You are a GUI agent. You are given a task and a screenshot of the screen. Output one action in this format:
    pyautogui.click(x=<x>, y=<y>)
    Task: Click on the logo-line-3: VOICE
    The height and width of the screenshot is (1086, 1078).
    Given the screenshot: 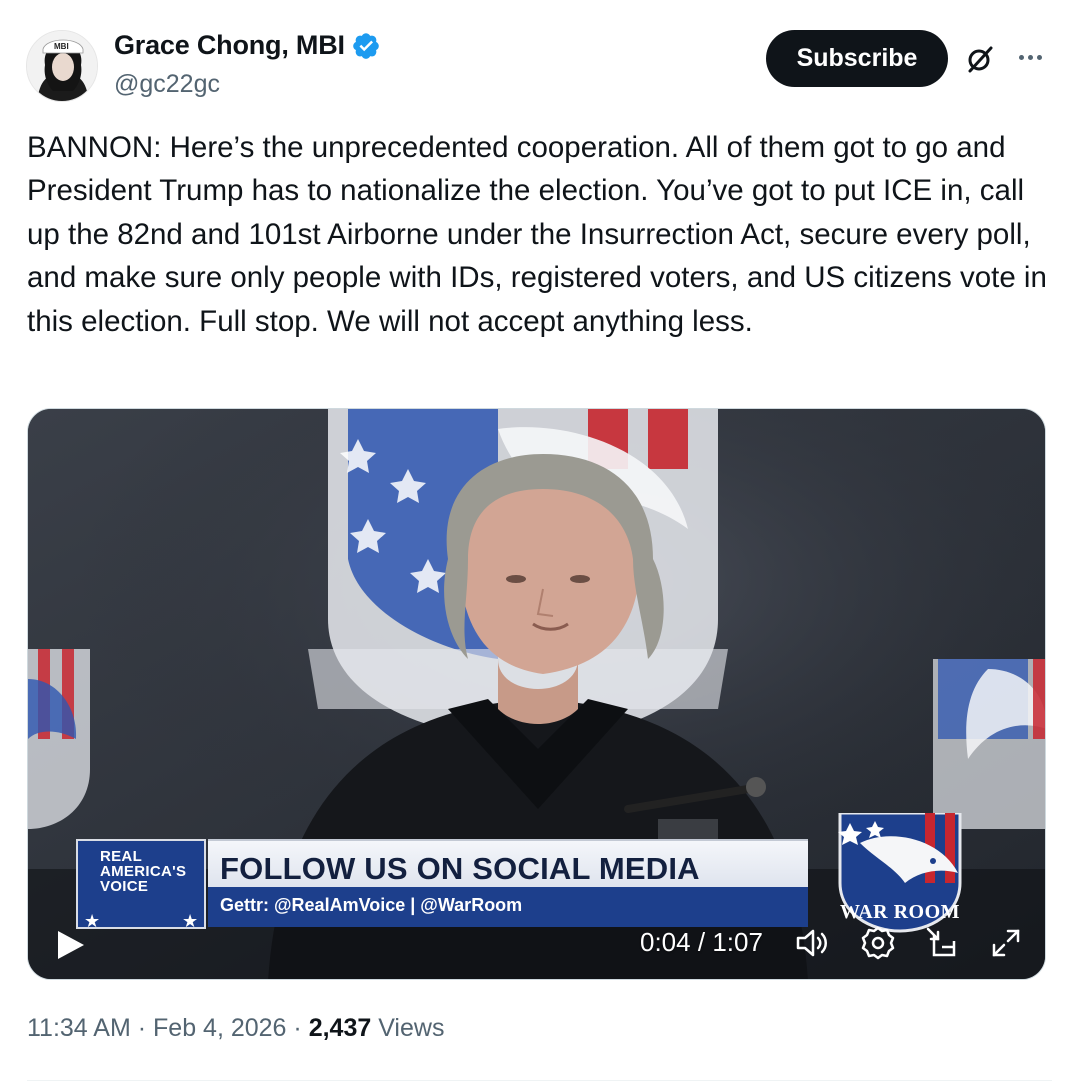 What is the action you would take?
    pyautogui.click(x=124, y=886)
    